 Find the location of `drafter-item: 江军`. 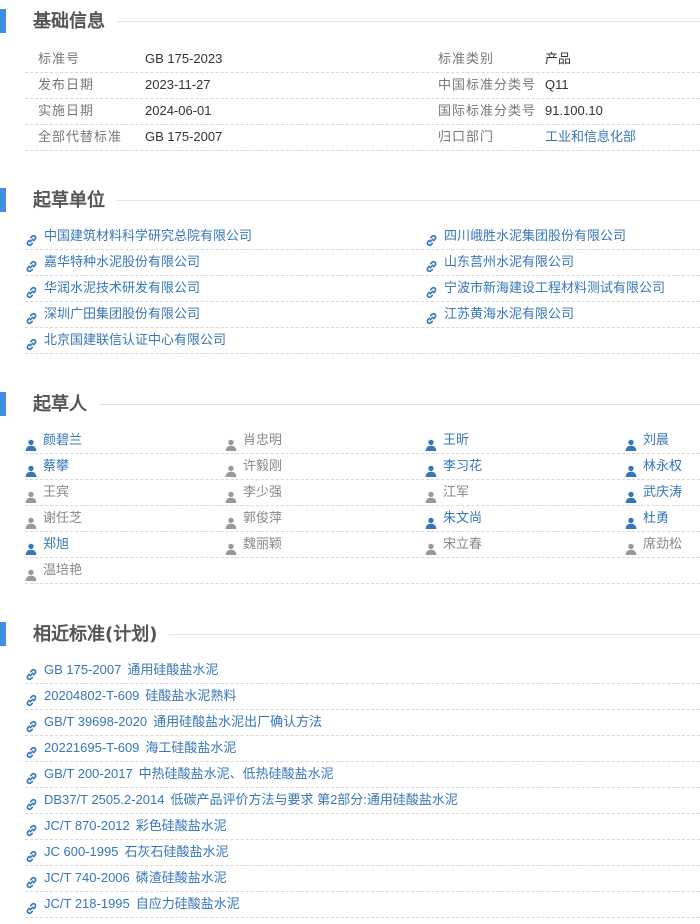

drafter-item: 江军 is located at coordinates (447, 492).